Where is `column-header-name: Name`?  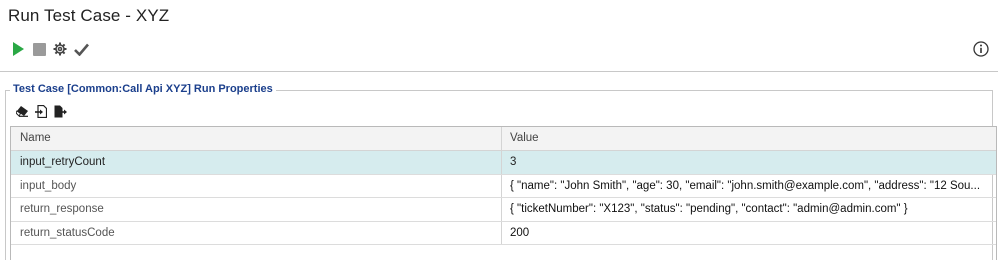
column-header-name: Name is located at coordinates (256, 138).